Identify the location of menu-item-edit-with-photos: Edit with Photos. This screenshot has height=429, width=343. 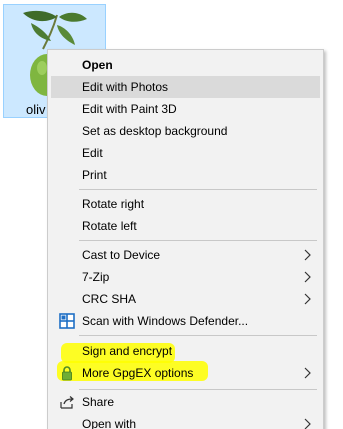
(185, 87).